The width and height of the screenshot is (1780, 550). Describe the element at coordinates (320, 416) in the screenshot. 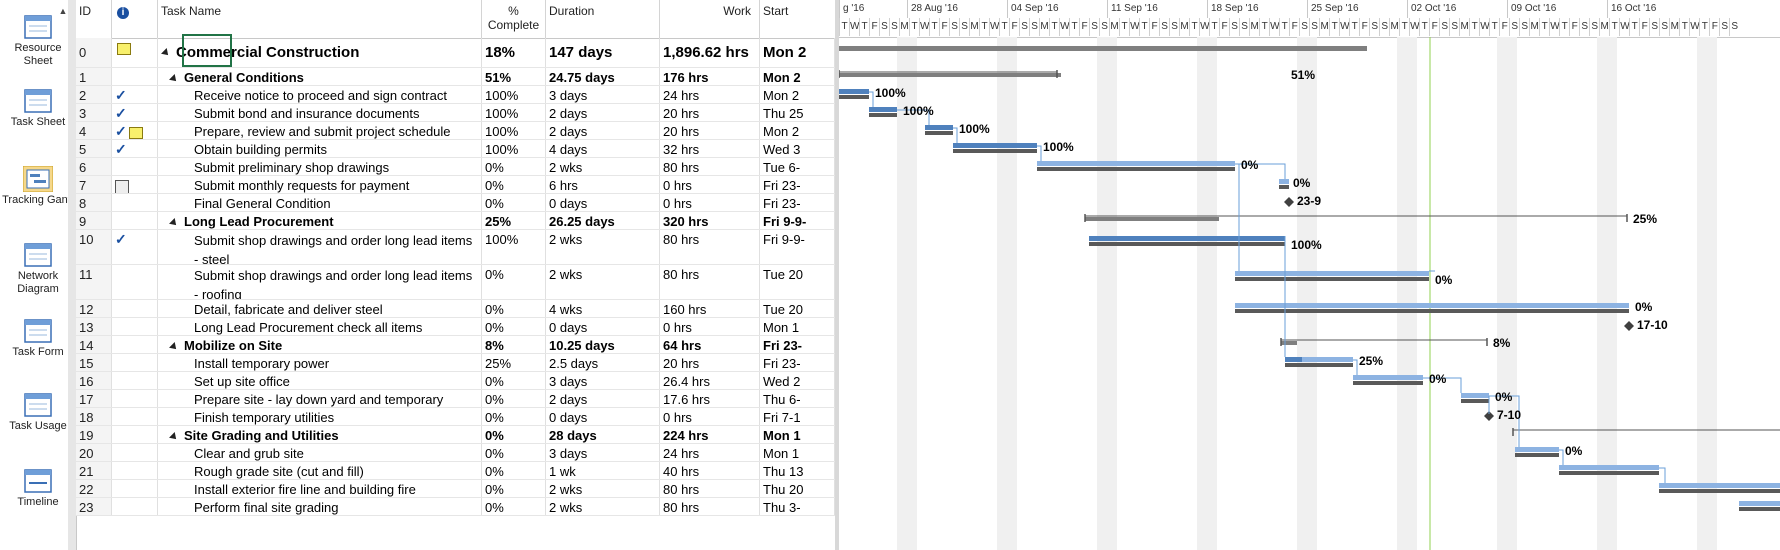

I see `task-name-cell: Finish temporary utilities` at that location.